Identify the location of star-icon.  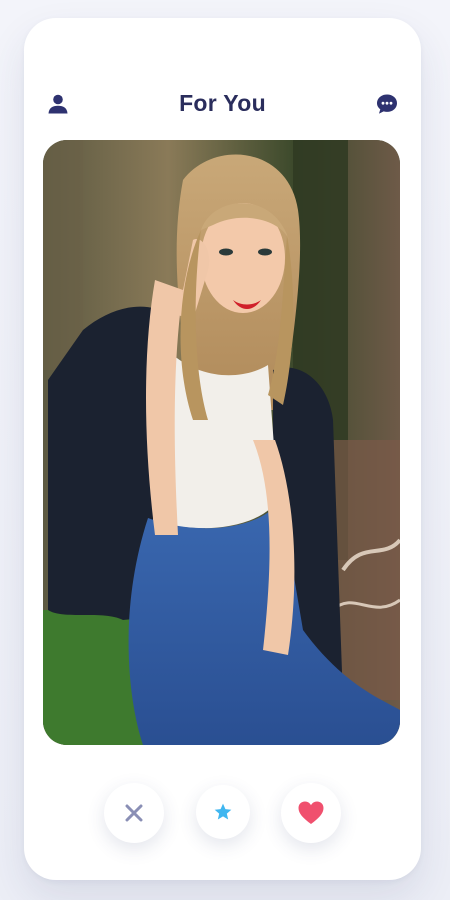
(223, 811).